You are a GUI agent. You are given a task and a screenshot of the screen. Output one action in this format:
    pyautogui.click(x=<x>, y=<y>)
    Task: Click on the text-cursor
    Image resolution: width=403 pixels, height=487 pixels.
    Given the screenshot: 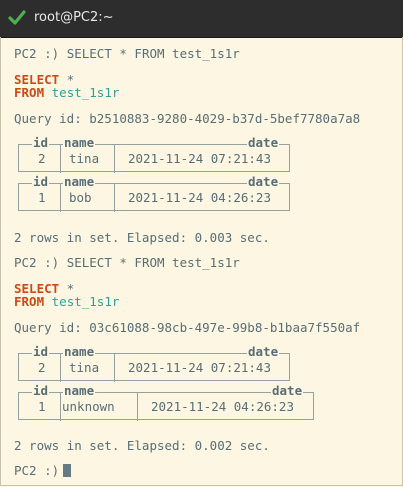 What is the action you would take?
    pyautogui.click(x=67, y=470)
    